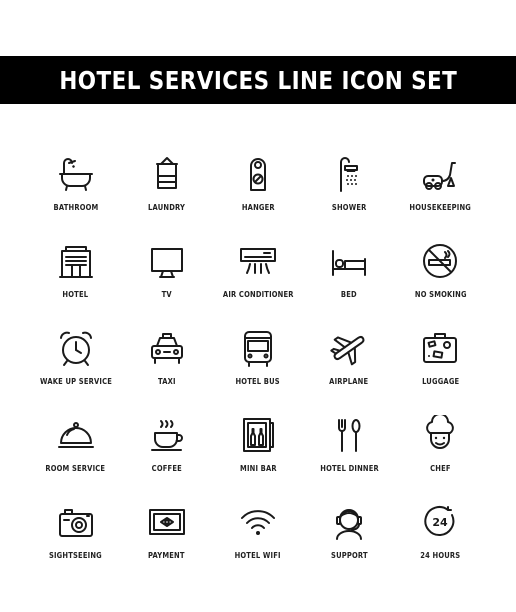 The height and width of the screenshot is (612, 516). What do you see at coordinates (440, 282) in the screenshot?
I see `icon-tile-no-smoking: NO SMOKING` at bounding box center [440, 282].